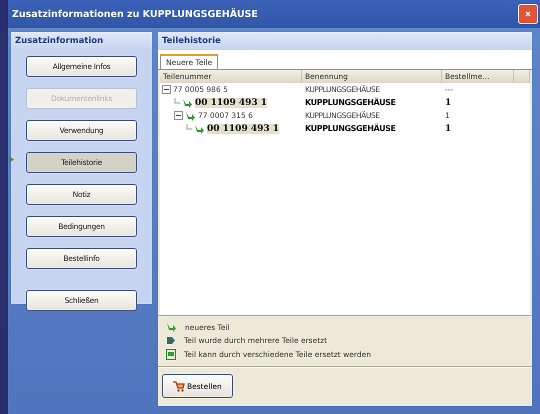 This screenshot has height=414, width=540. I want to click on window-title: Zusatzinformationen zu KUPPLUNGSGEHÄUSE, so click(135, 14).